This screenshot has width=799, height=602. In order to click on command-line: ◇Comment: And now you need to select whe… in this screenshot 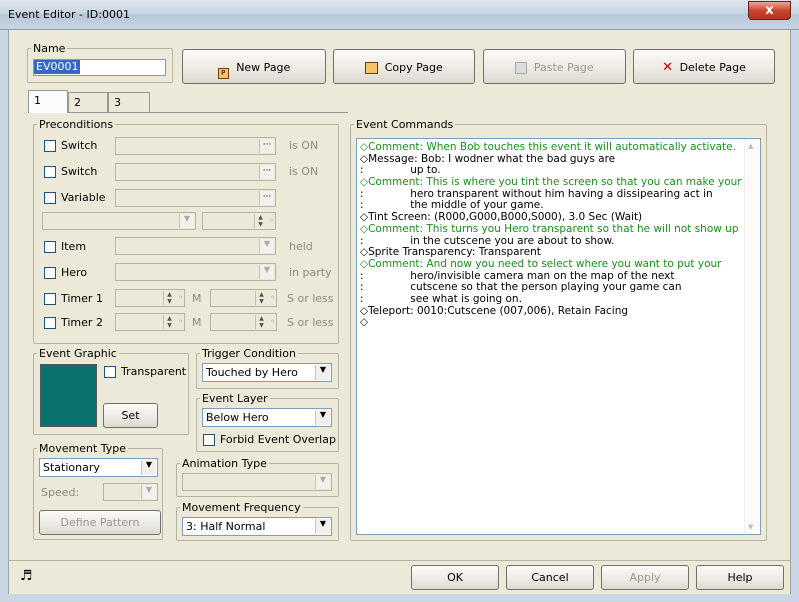, I will do `click(551, 264)`.